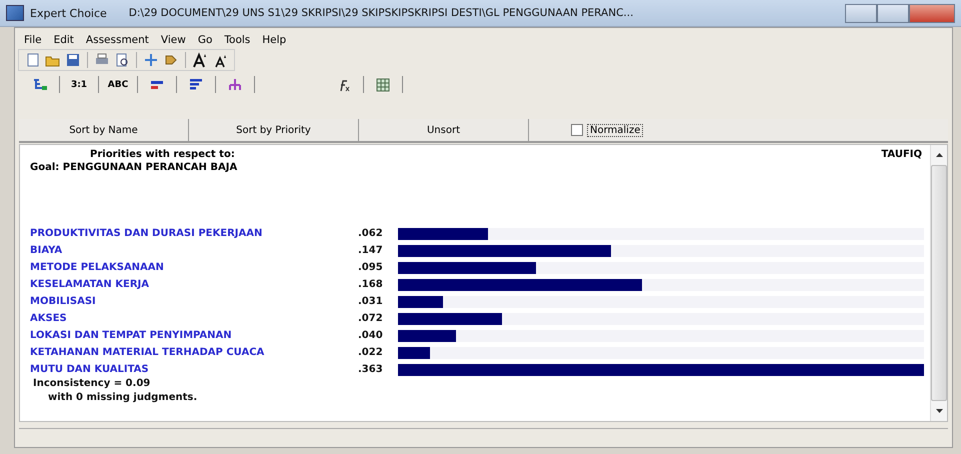 The width and height of the screenshot is (961, 454). Describe the element at coordinates (200, 60) in the screenshot. I see `font-larger-icon` at that location.